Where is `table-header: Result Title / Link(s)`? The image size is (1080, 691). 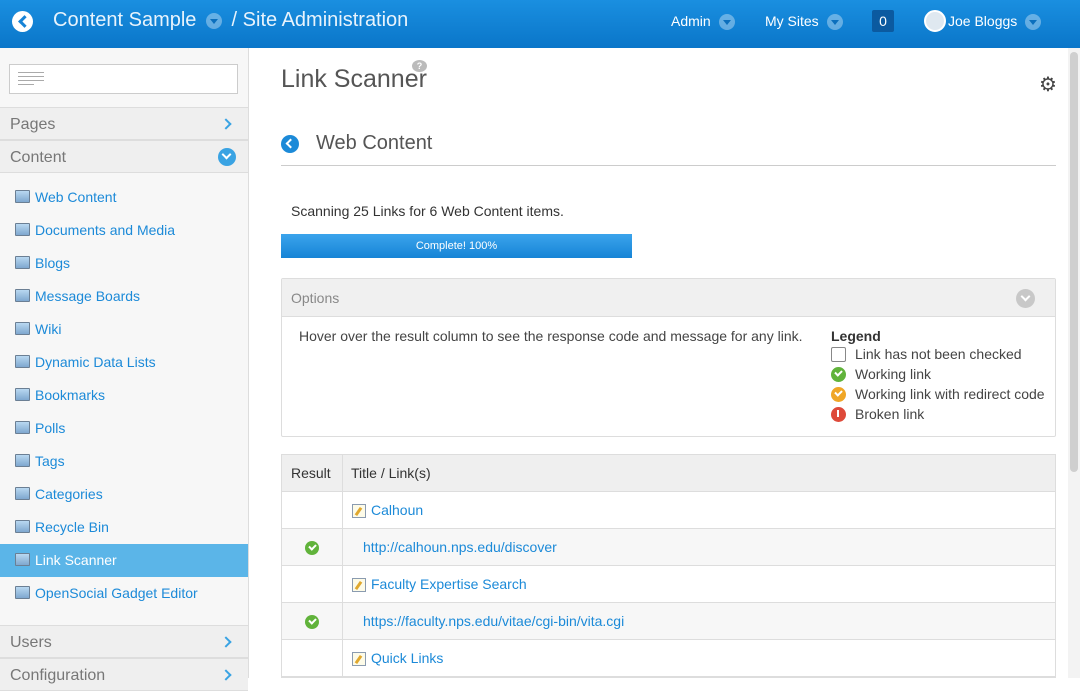
table-header: Result Title / Link(s) is located at coordinates (668, 473).